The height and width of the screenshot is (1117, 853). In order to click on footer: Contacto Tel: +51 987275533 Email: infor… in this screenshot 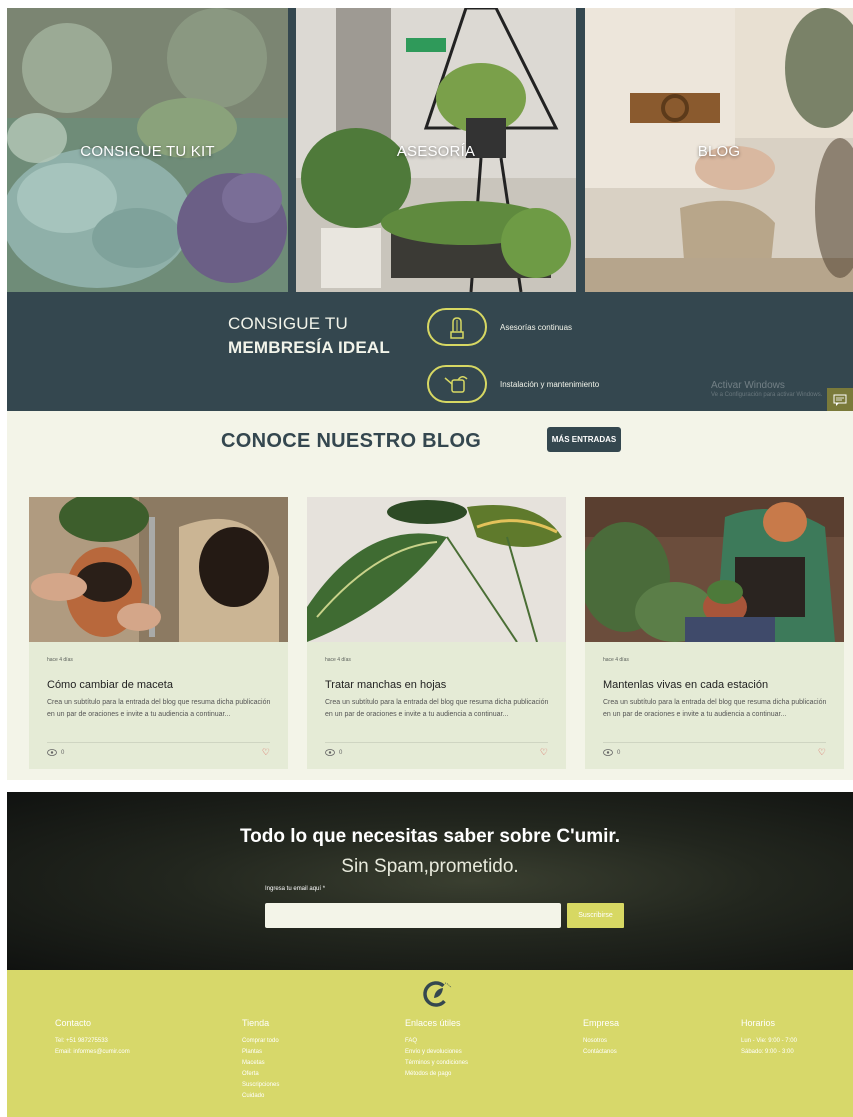, I will do `click(430, 1043)`.